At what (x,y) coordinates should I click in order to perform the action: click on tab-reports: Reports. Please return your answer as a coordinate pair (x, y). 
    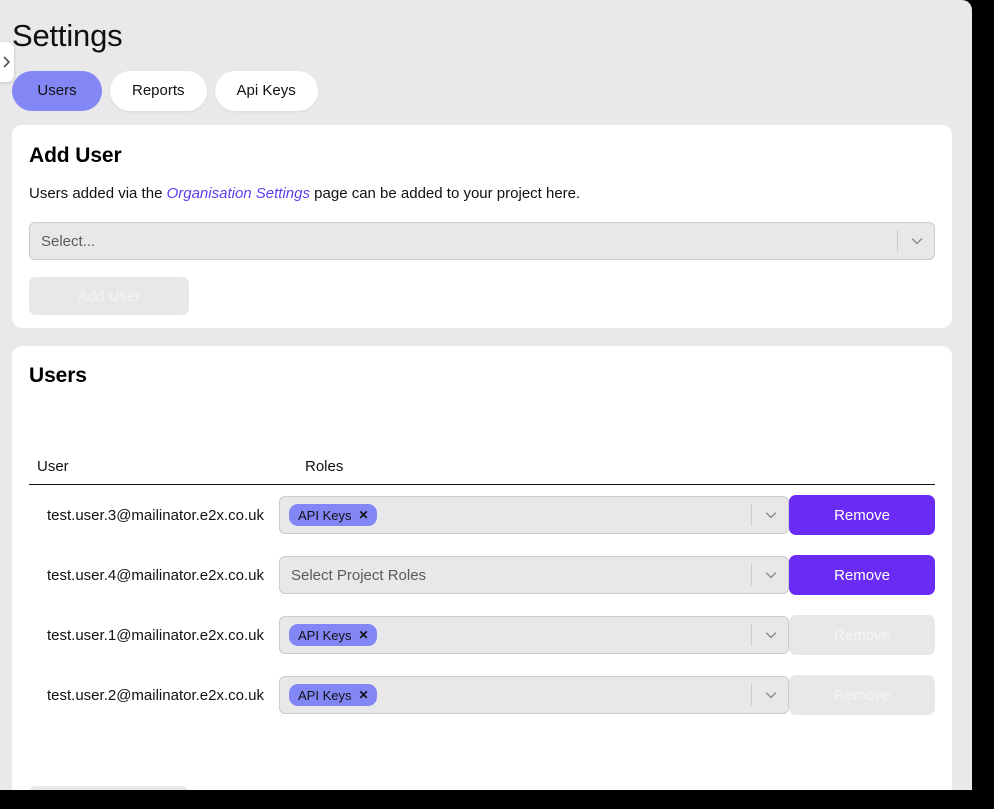
    Looking at the image, I should click on (158, 91).